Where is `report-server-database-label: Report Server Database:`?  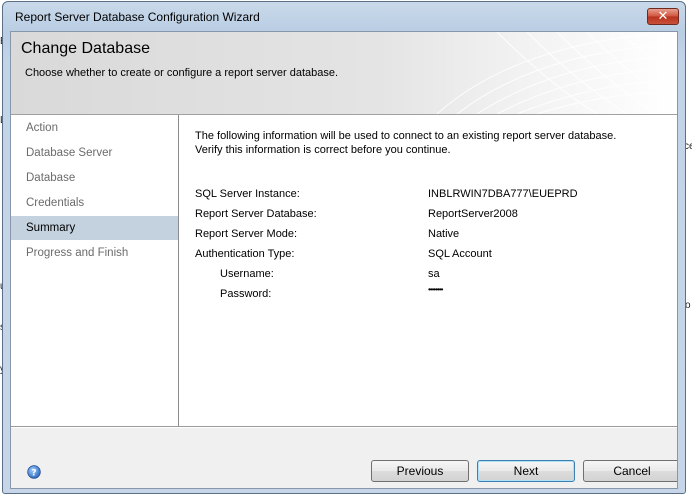
report-server-database-label: Report Server Database: is located at coordinates (256, 214).